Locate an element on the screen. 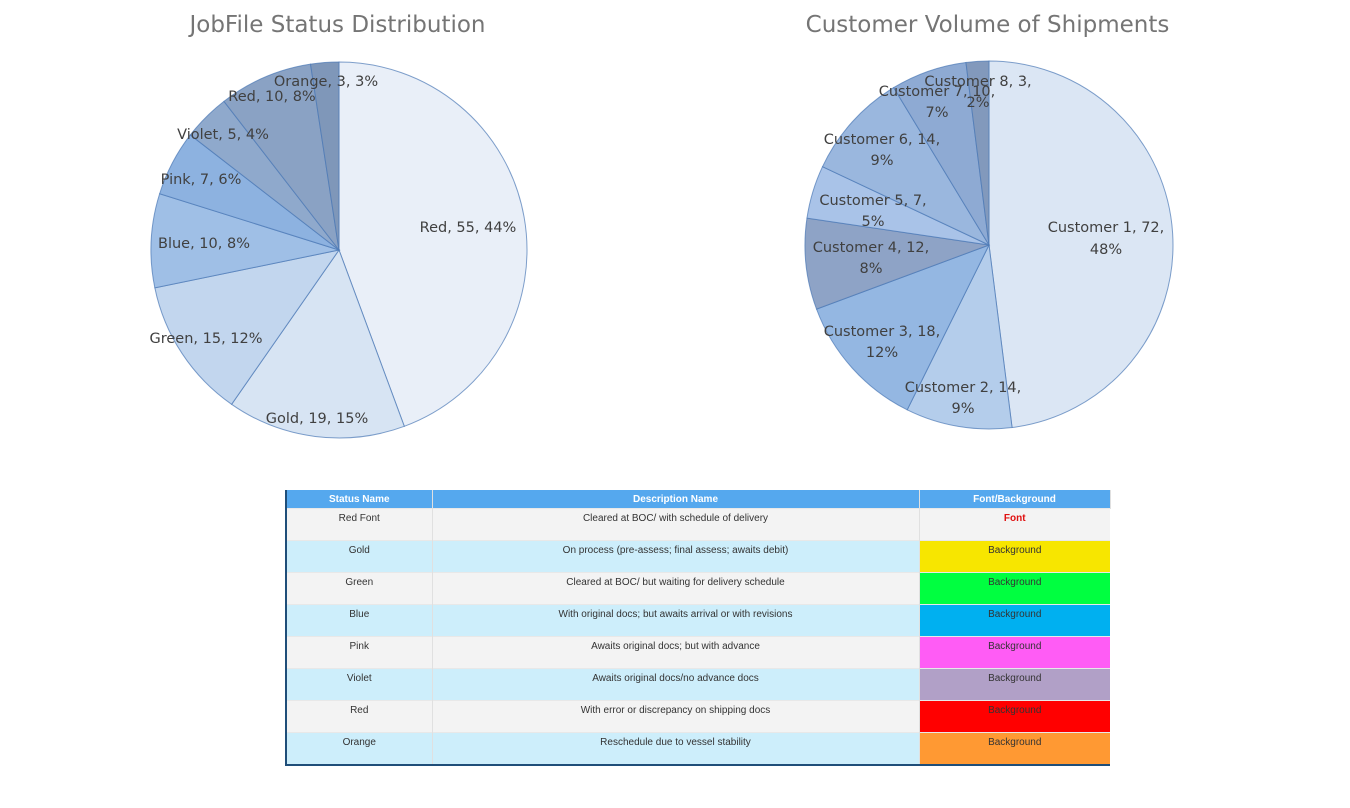 The height and width of the screenshot is (808, 1350). status-name-cell: Gold is located at coordinates (360, 556).